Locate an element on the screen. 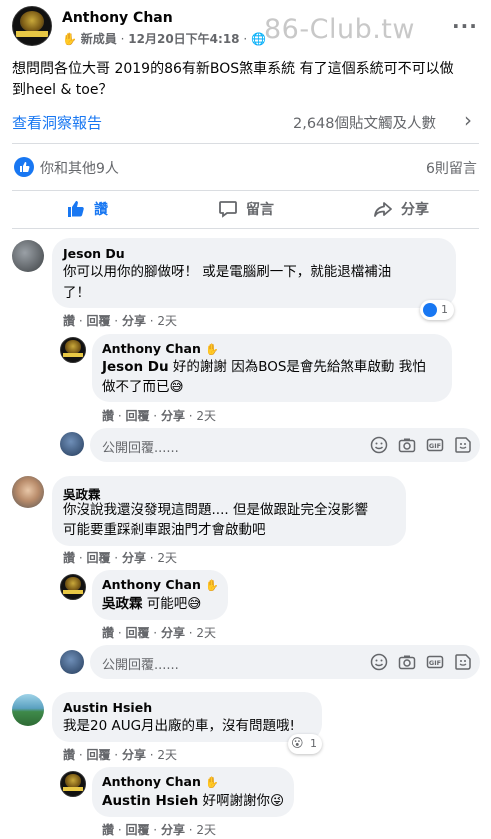 This screenshot has height=839, width=491. mention-link: 吳政霖 is located at coordinates (122, 604).